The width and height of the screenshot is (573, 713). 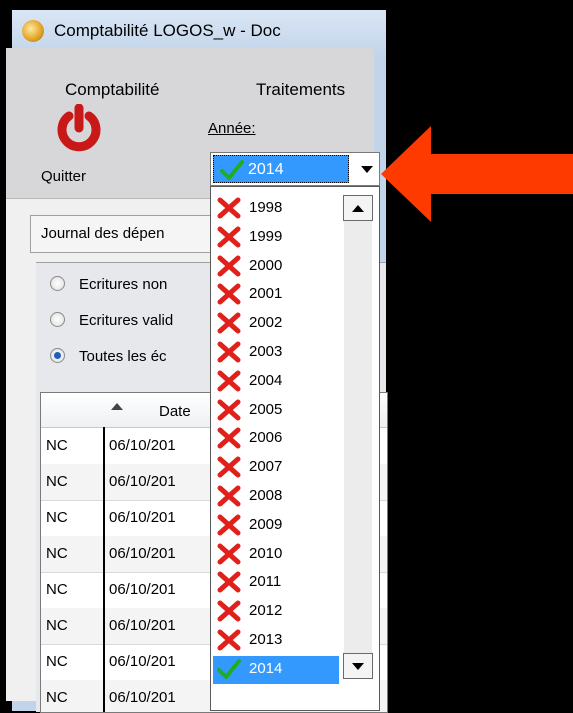 What do you see at coordinates (63, 176) in the screenshot?
I see `quit-button-label: Quitter` at bounding box center [63, 176].